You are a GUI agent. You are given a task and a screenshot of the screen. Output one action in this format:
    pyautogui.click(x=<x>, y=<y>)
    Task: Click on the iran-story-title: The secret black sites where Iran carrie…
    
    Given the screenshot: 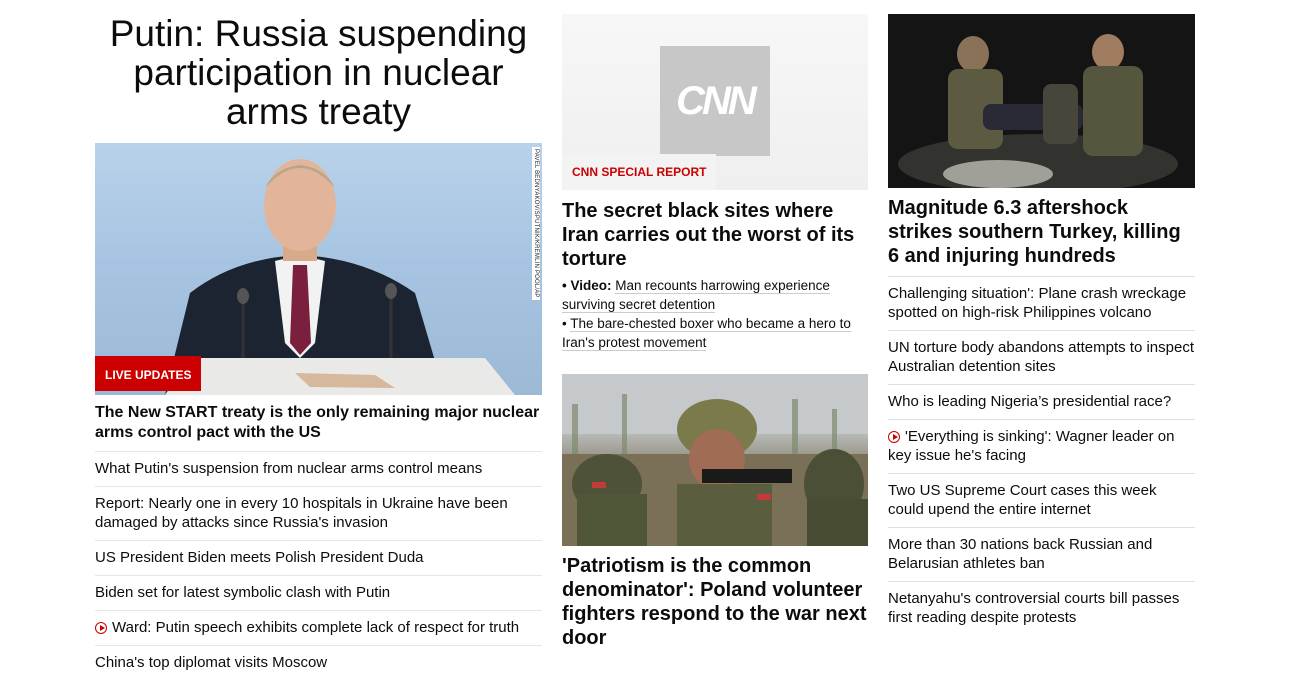 What is the action you would take?
    pyautogui.click(x=715, y=235)
    